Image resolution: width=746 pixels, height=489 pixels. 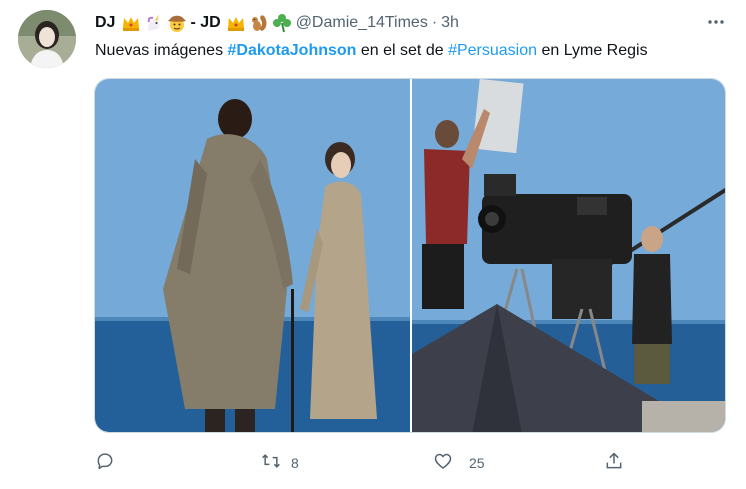 What do you see at coordinates (47, 39) in the screenshot?
I see `avatar` at bounding box center [47, 39].